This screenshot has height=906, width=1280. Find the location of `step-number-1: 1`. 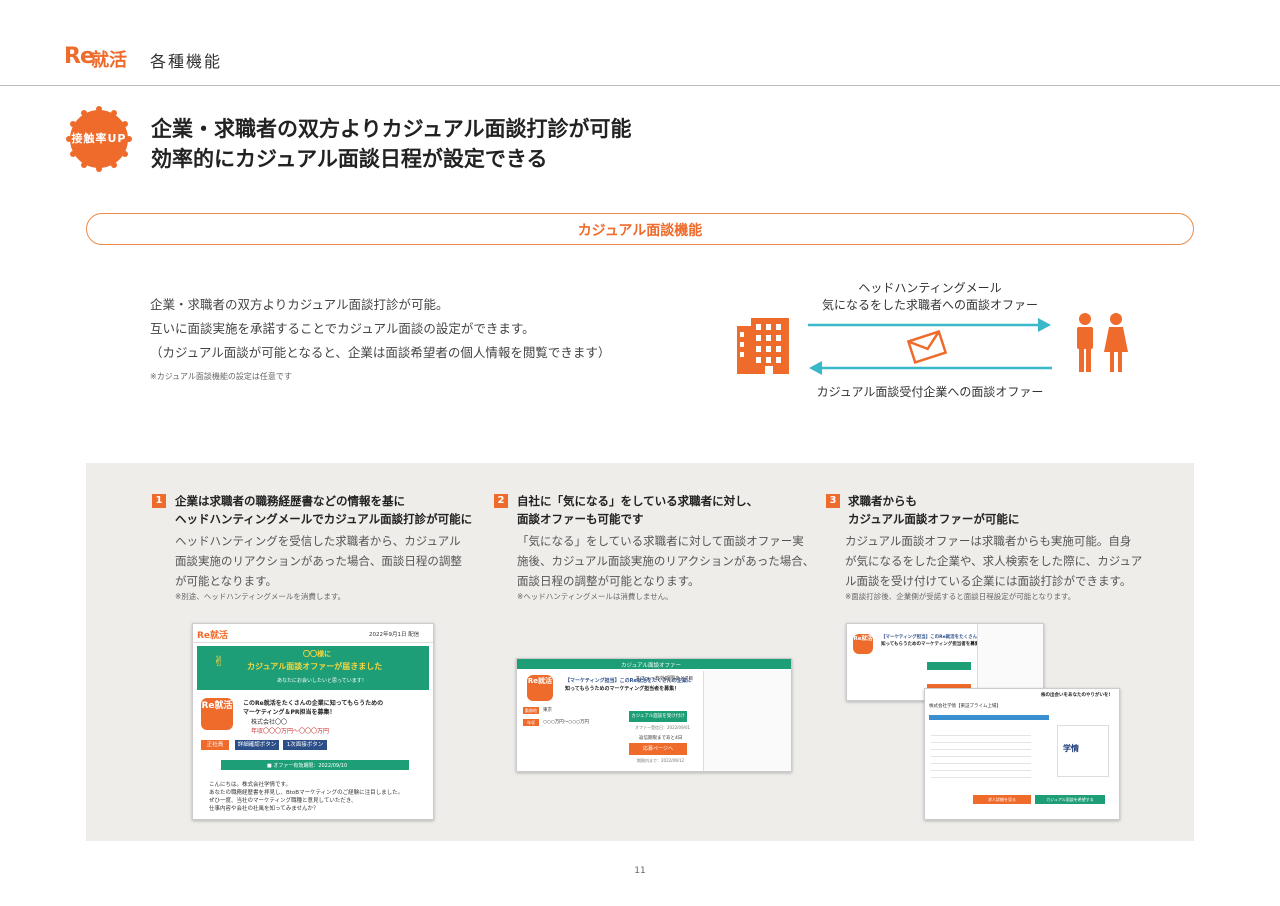

step-number-1: 1 is located at coordinates (159, 501).